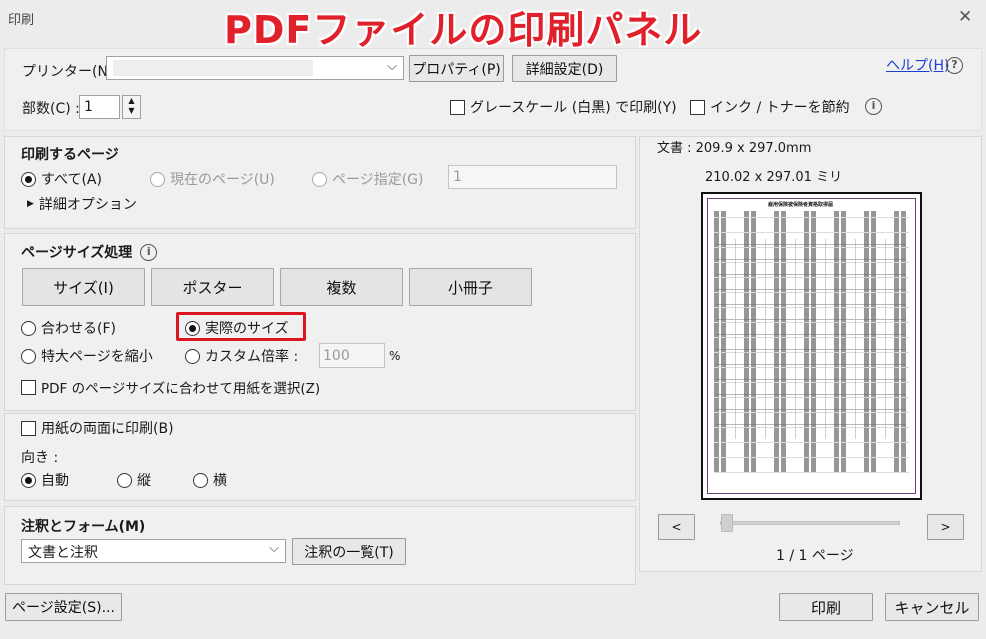  What do you see at coordinates (210, 480) in the screenshot?
I see `orientation-landscape-option: 横` at bounding box center [210, 480].